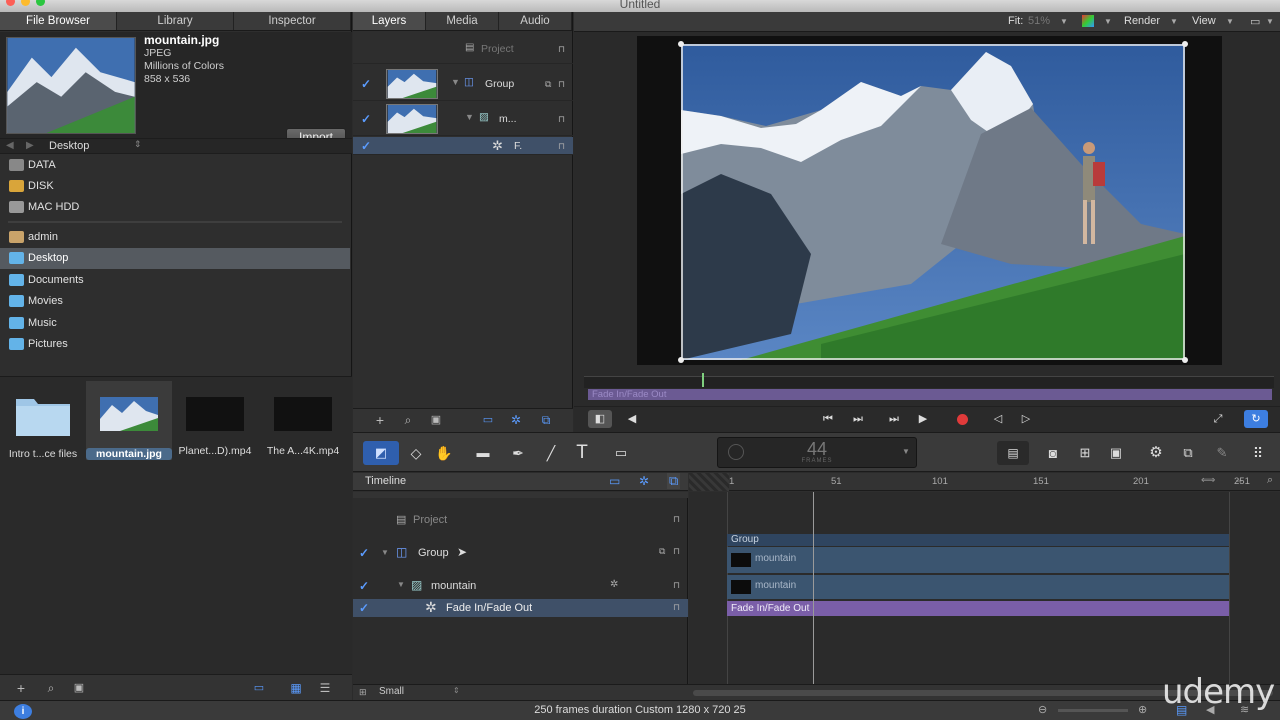  Describe the element at coordinates (813, 588) in the screenshot. I see `playhead-line` at that location.